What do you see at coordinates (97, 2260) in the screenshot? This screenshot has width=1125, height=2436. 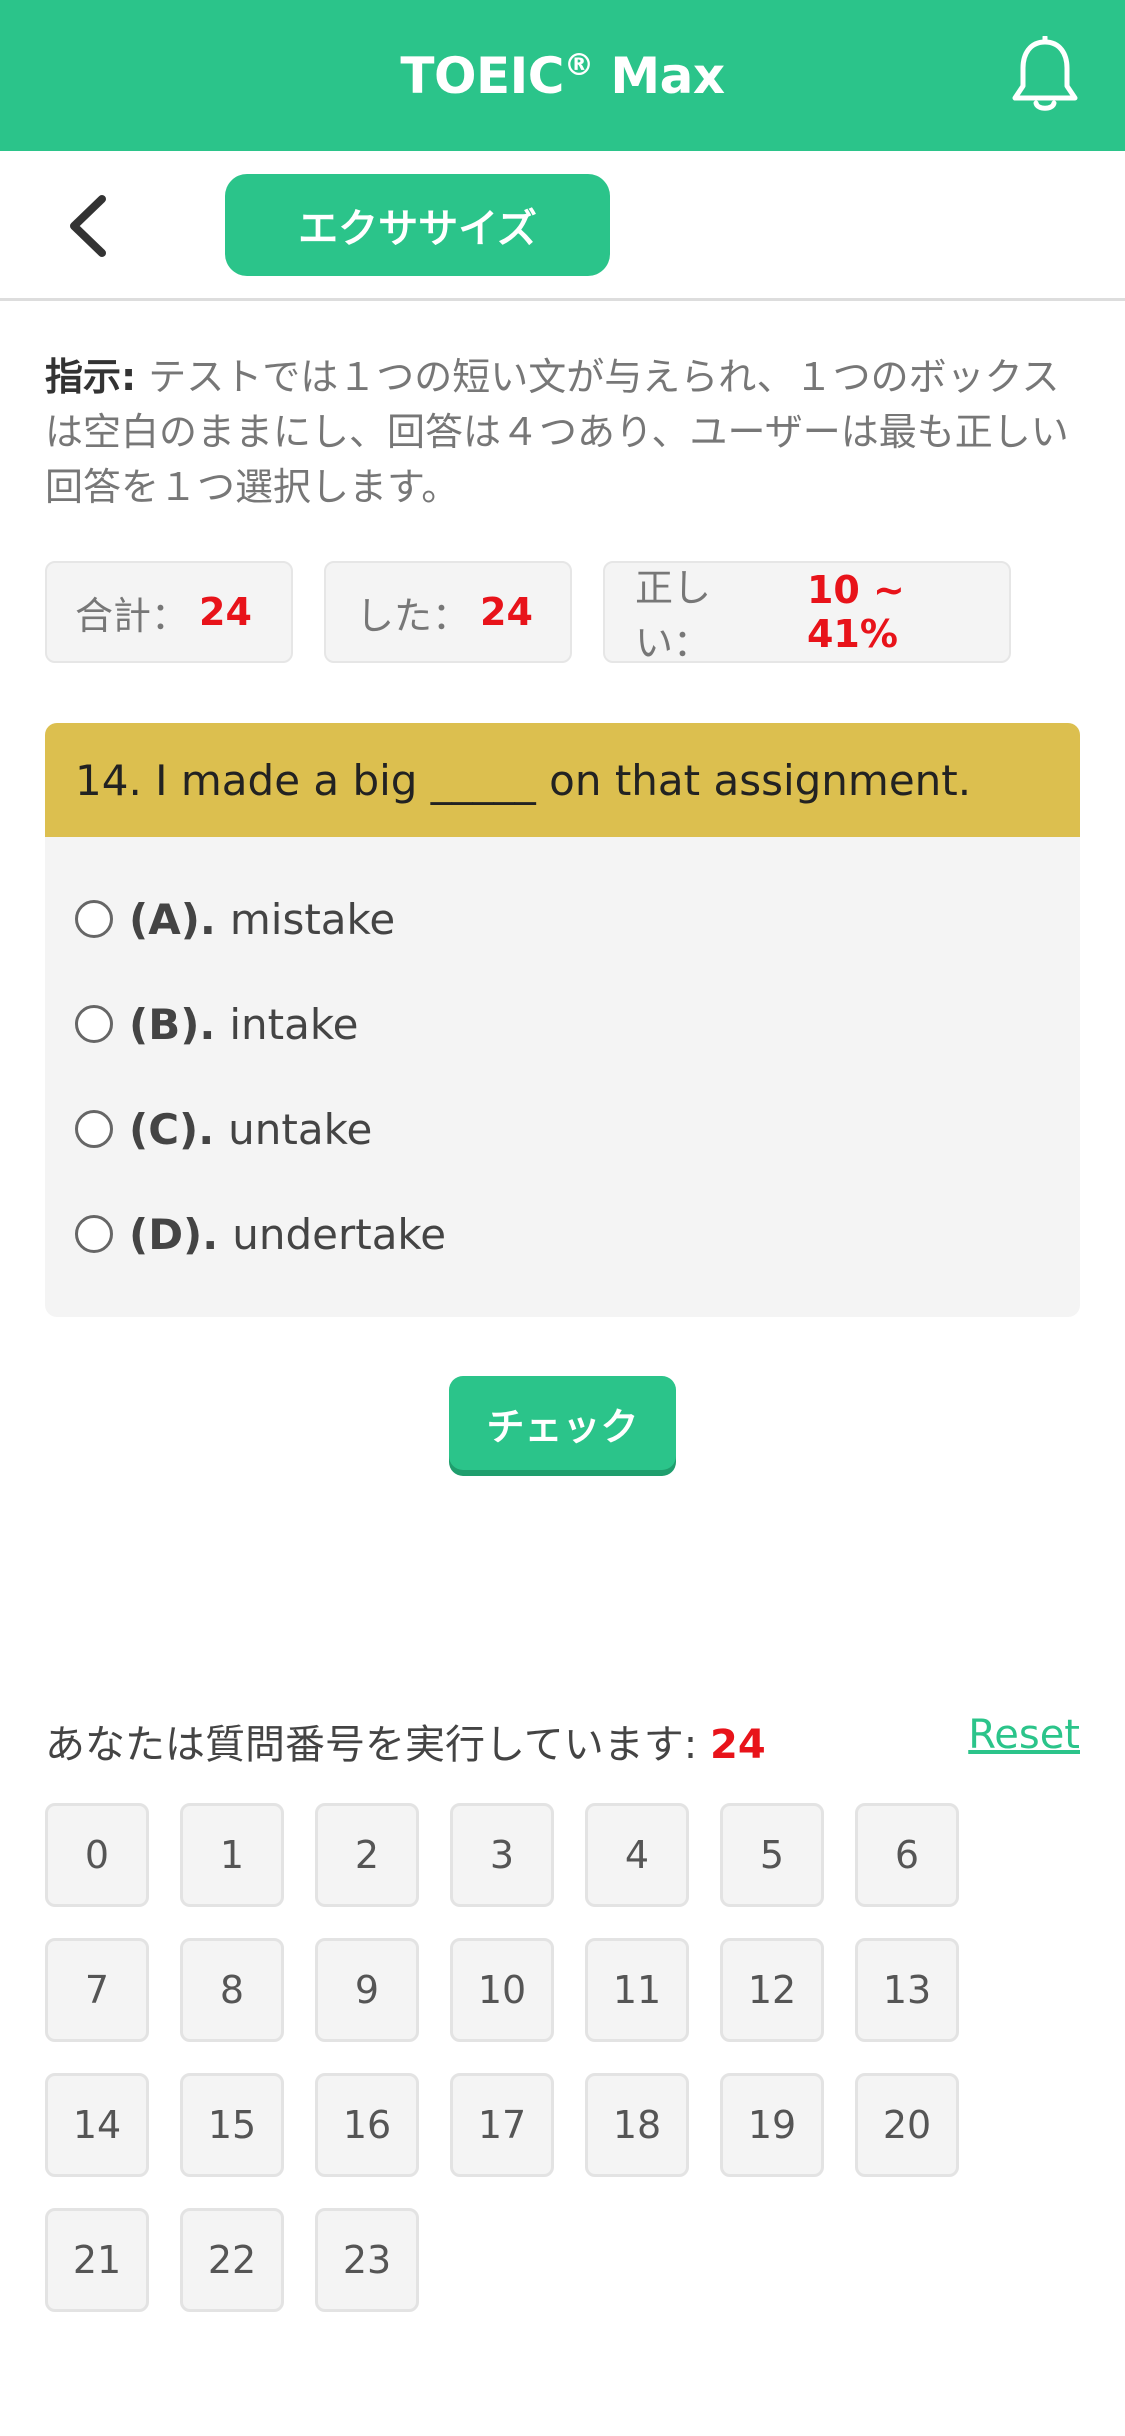 I see `question-number-button: 21` at bounding box center [97, 2260].